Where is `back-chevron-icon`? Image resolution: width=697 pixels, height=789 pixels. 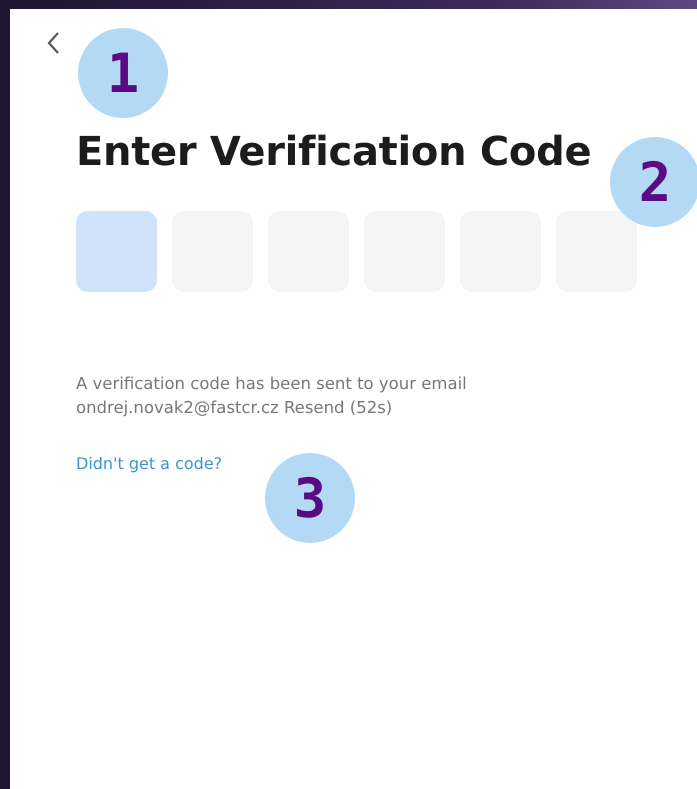 back-chevron-icon is located at coordinates (53, 43).